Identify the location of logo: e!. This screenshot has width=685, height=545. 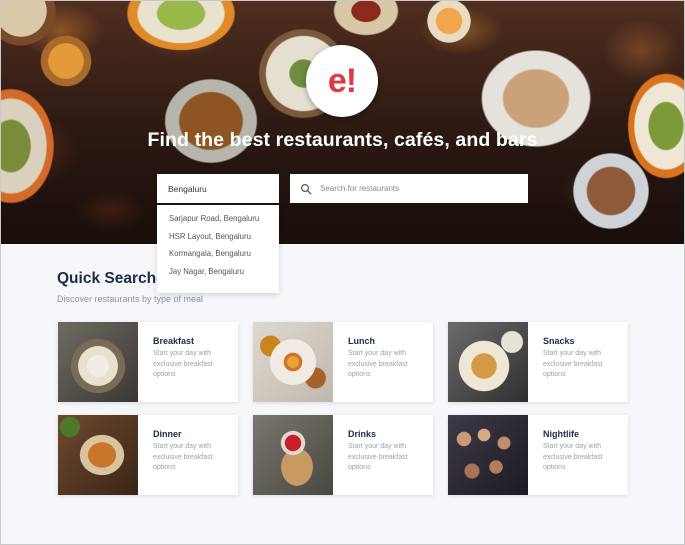
(342, 81).